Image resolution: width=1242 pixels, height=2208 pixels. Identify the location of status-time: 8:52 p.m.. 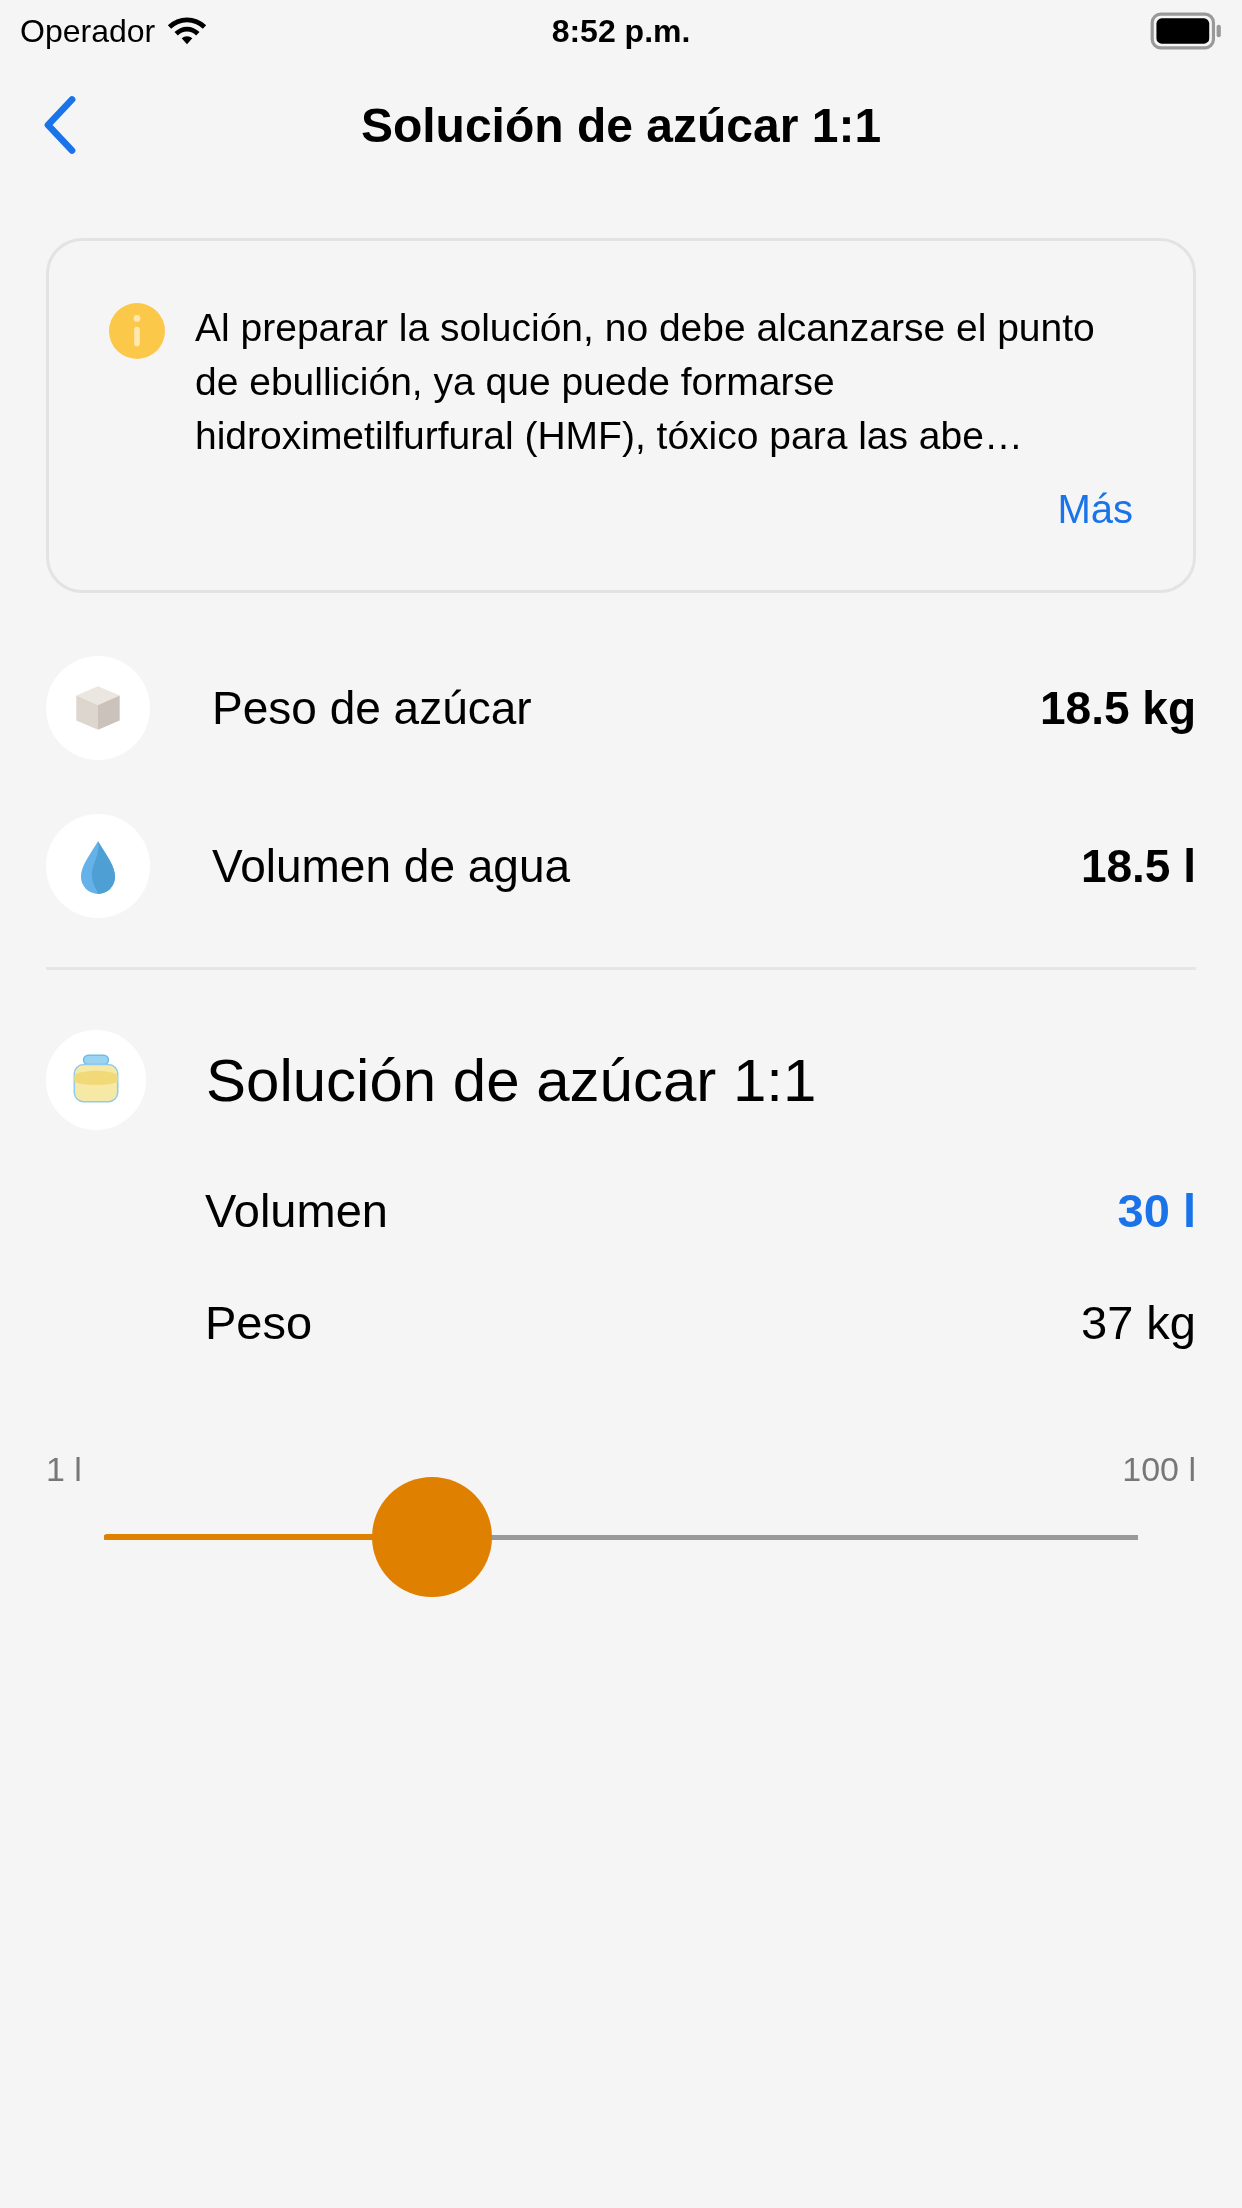
(621, 31).